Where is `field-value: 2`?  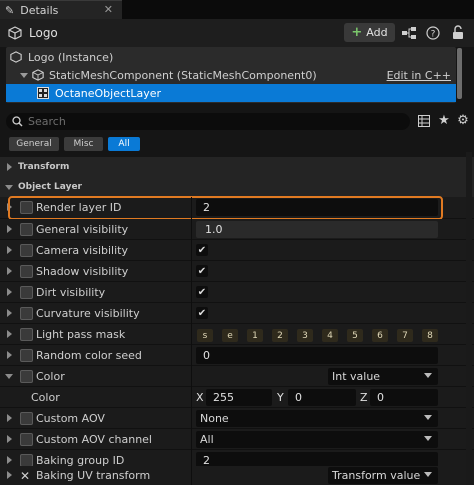 field-value: 2 is located at coordinates (206, 207).